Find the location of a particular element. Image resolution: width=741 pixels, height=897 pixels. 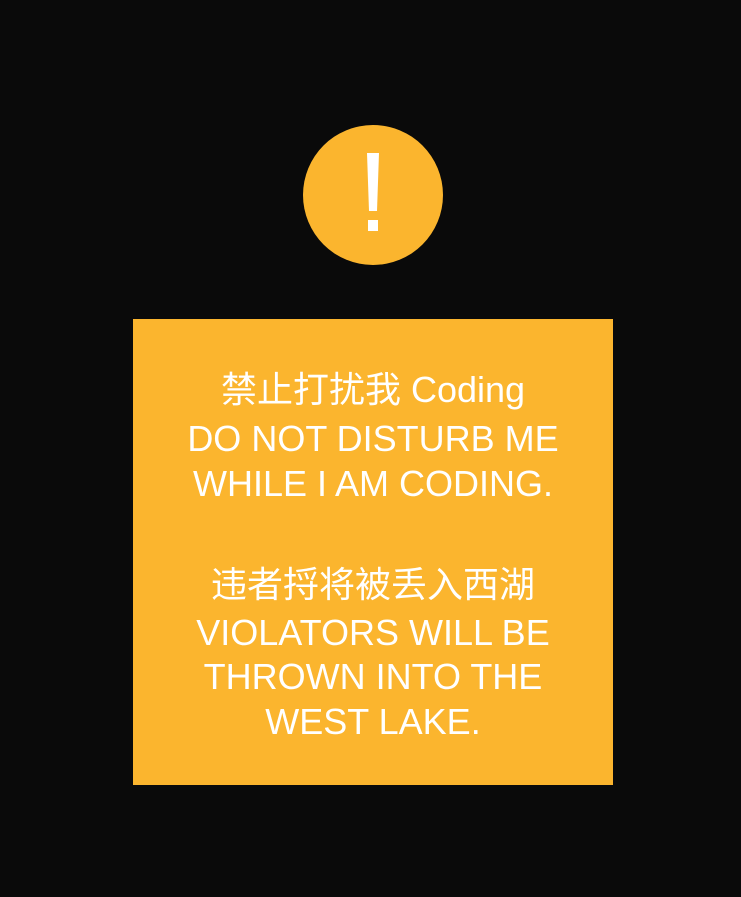

notice-line-thrown: THROWN INTO THE is located at coordinates (373, 676).